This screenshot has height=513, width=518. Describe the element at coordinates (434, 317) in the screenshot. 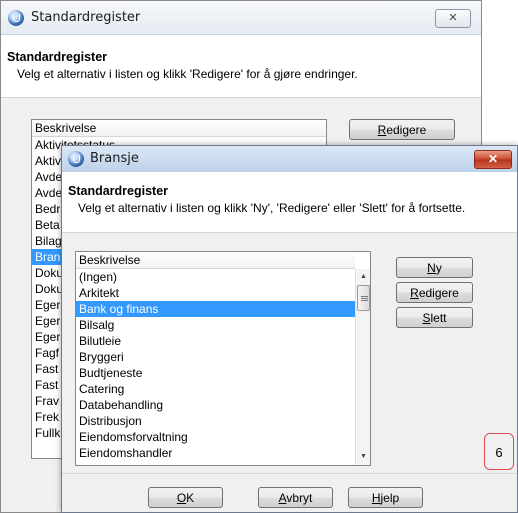

I see `delete-button: Slett` at that location.